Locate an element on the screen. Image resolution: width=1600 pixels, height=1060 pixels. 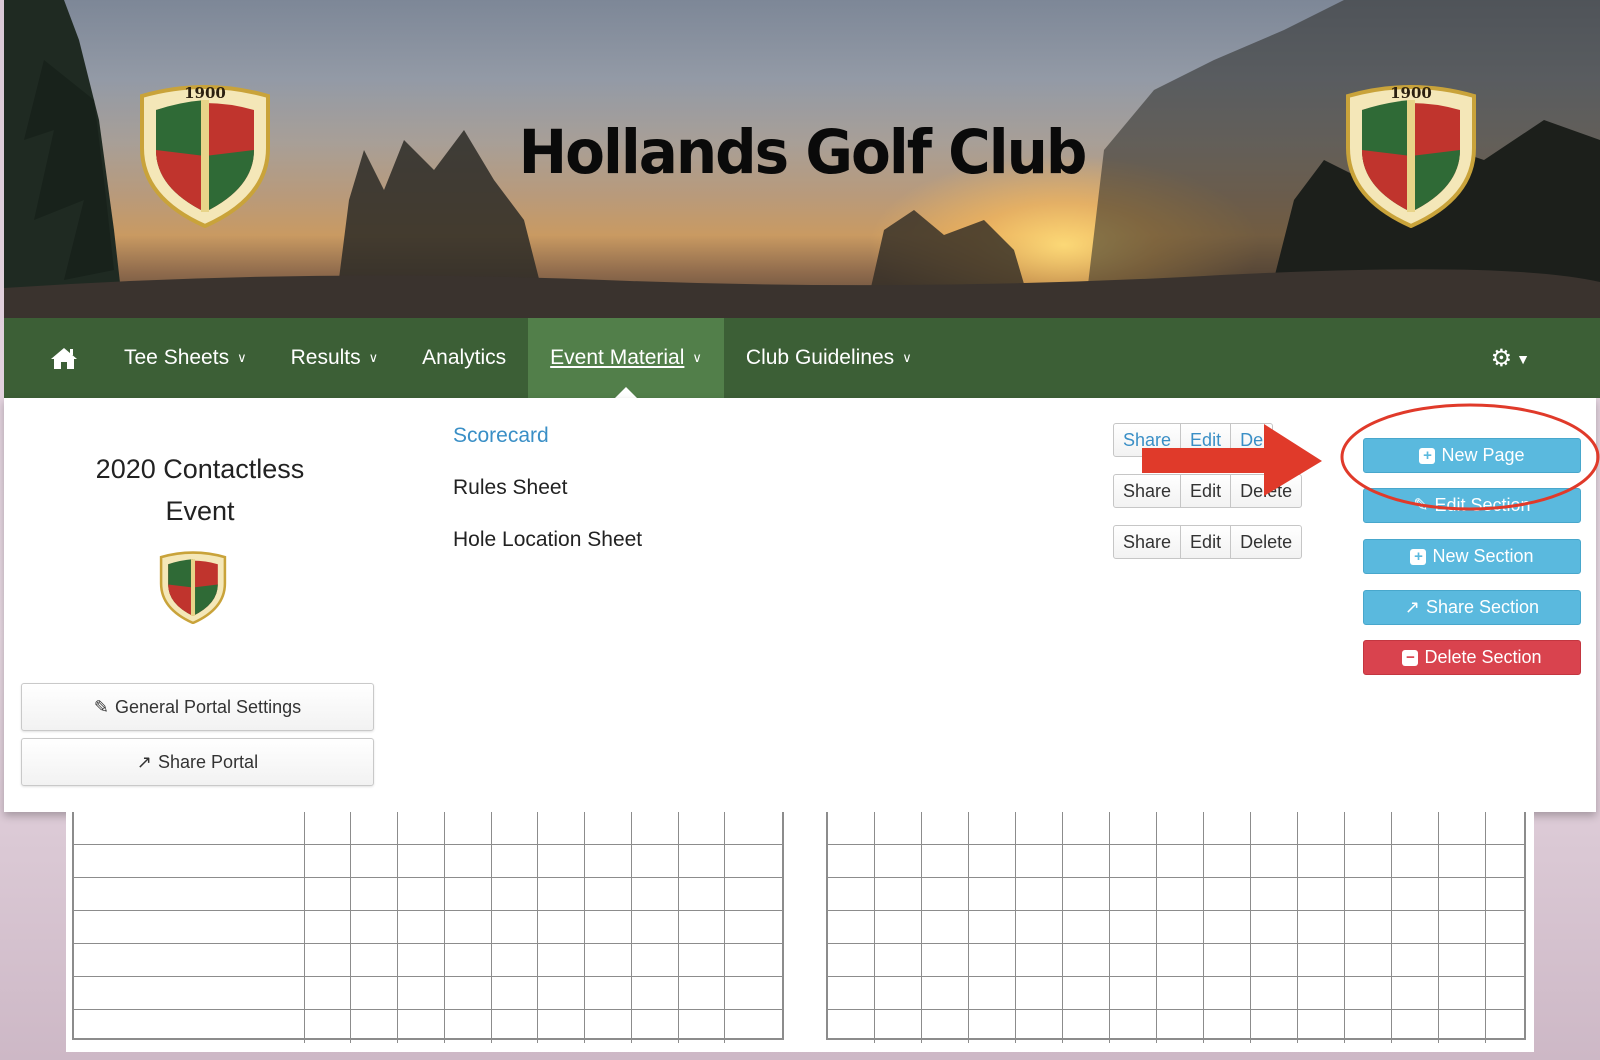
minus-square-icon: − is located at coordinates (1410, 657).